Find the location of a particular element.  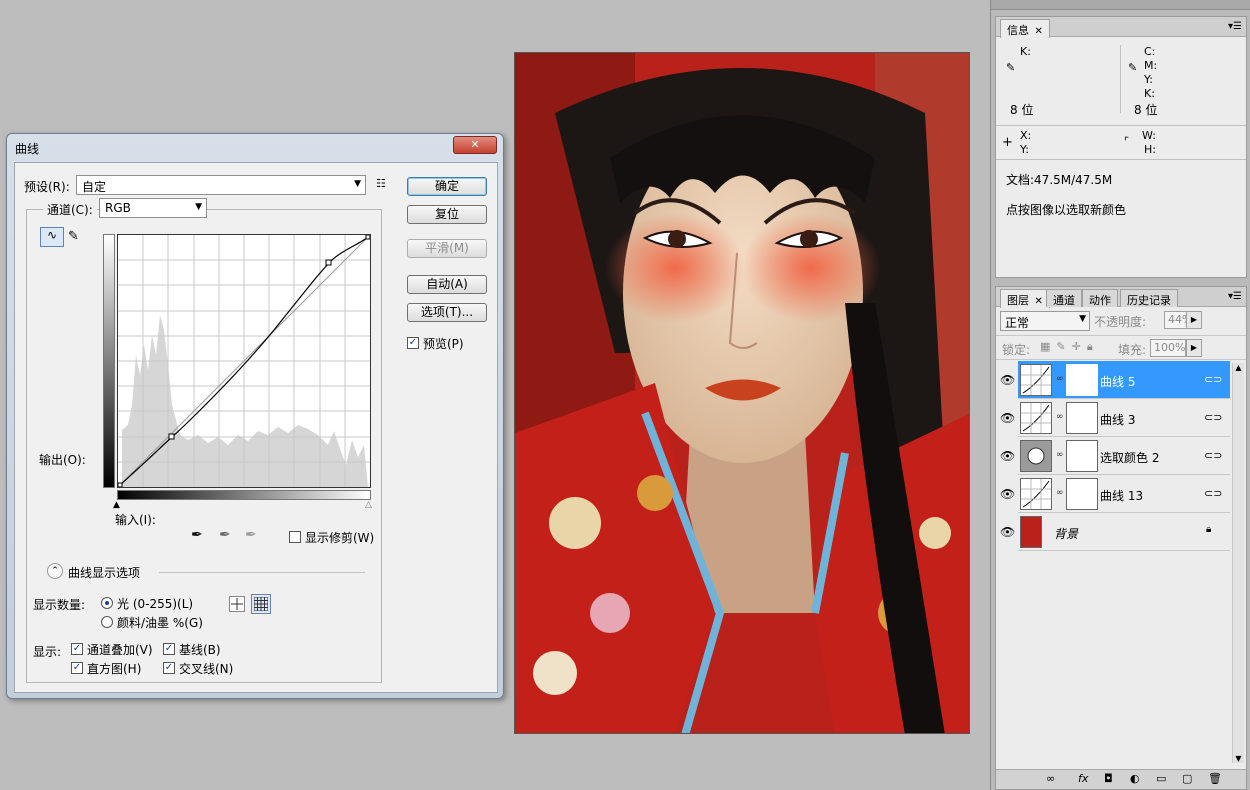

layer-row-curves-5: ∞ 曲线 5 ⊂⊃ is located at coordinates (1124, 380).